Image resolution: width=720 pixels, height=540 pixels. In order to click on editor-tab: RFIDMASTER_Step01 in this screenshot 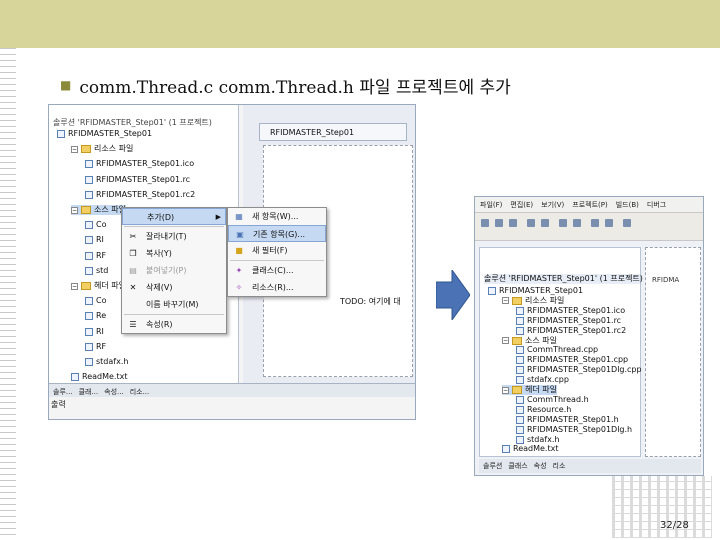, I will do `click(333, 132)`.